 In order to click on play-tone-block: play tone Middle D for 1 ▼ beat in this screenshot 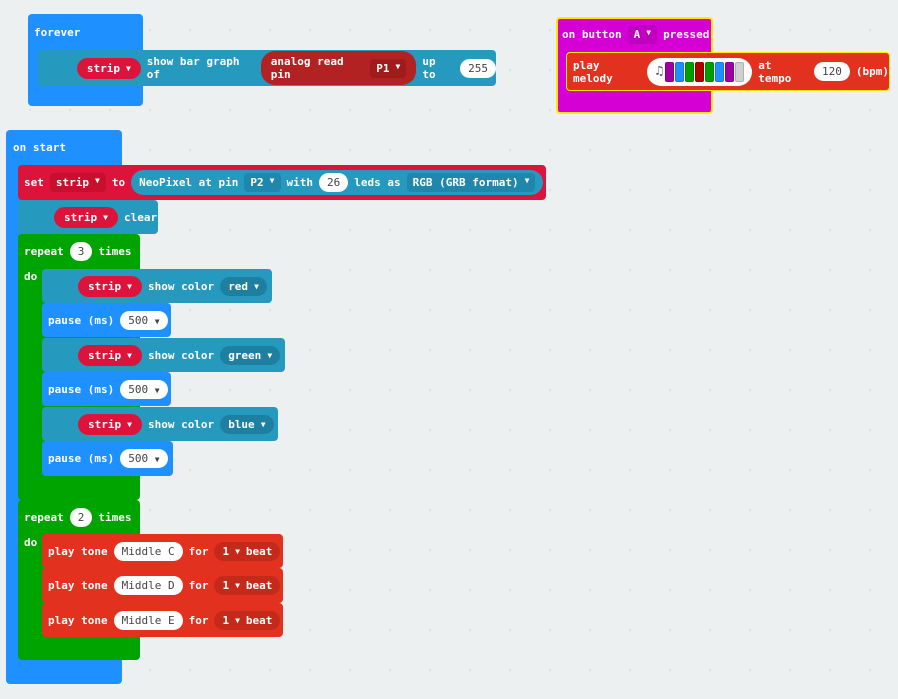, I will do `click(162, 585)`.